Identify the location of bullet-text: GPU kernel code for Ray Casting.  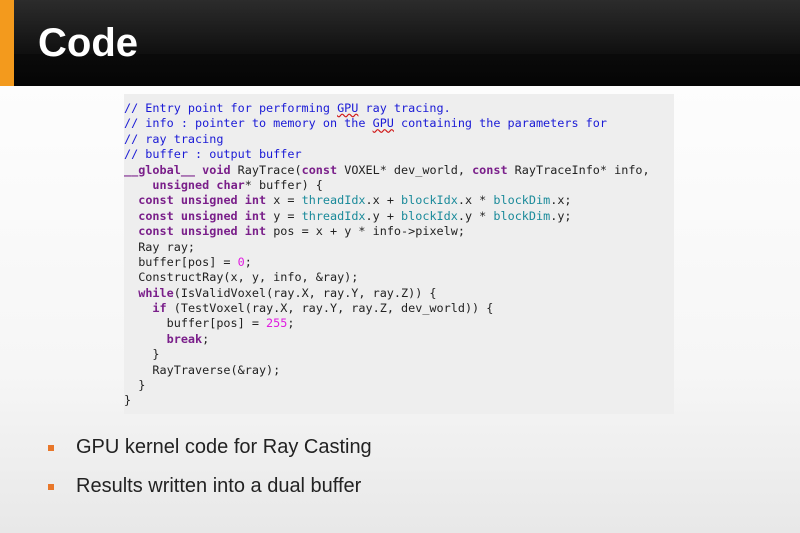
(224, 447).